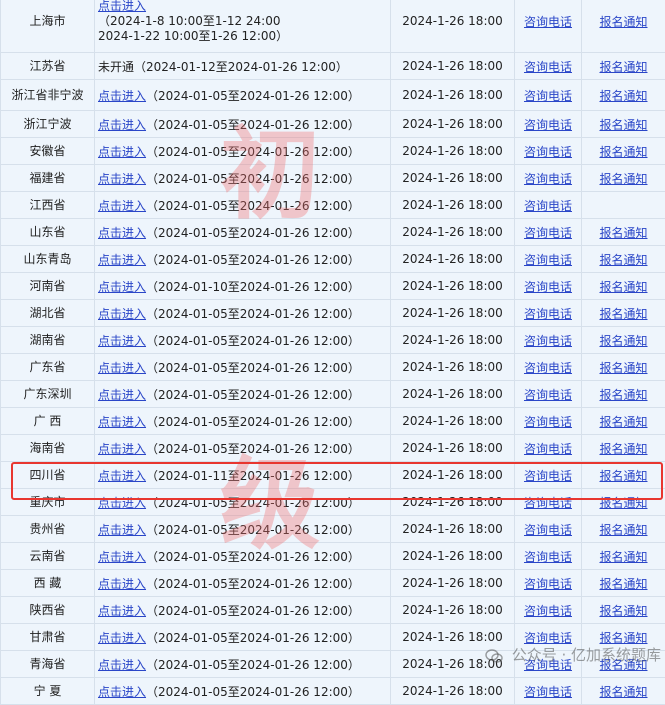 Image resolution: width=665 pixels, height=705 pixels. What do you see at coordinates (241, 67) in the screenshot?
I see `registration-period: （2024-01-12至2024-01-26 12:00）` at bounding box center [241, 67].